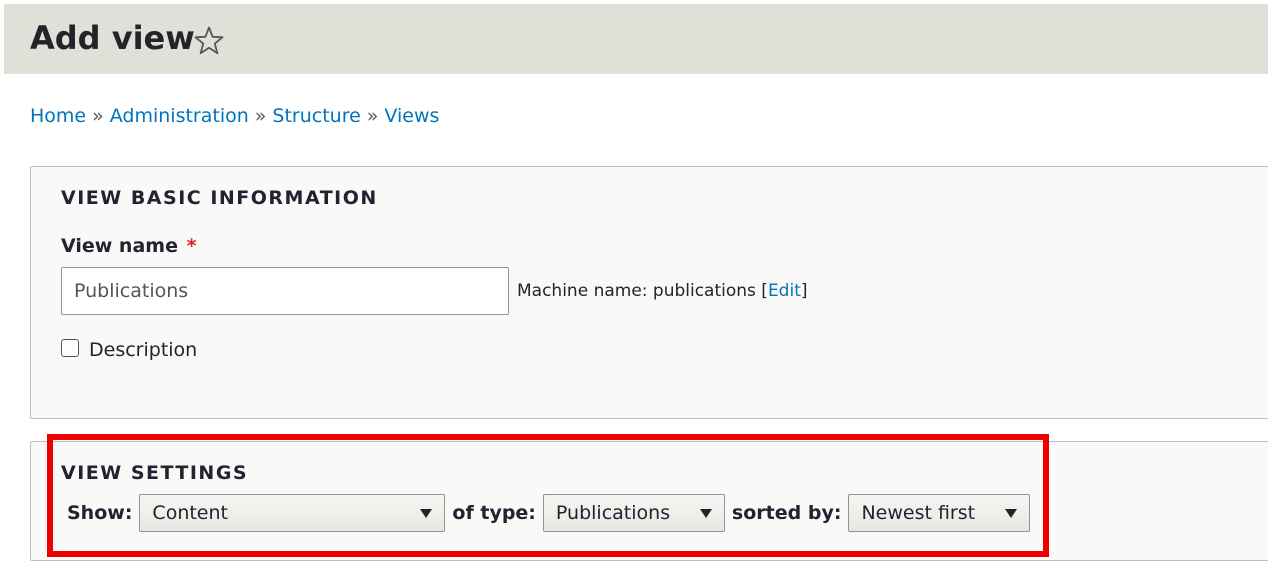 The image size is (1272, 569). I want to click on page-header: Add view, so click(636, 39).